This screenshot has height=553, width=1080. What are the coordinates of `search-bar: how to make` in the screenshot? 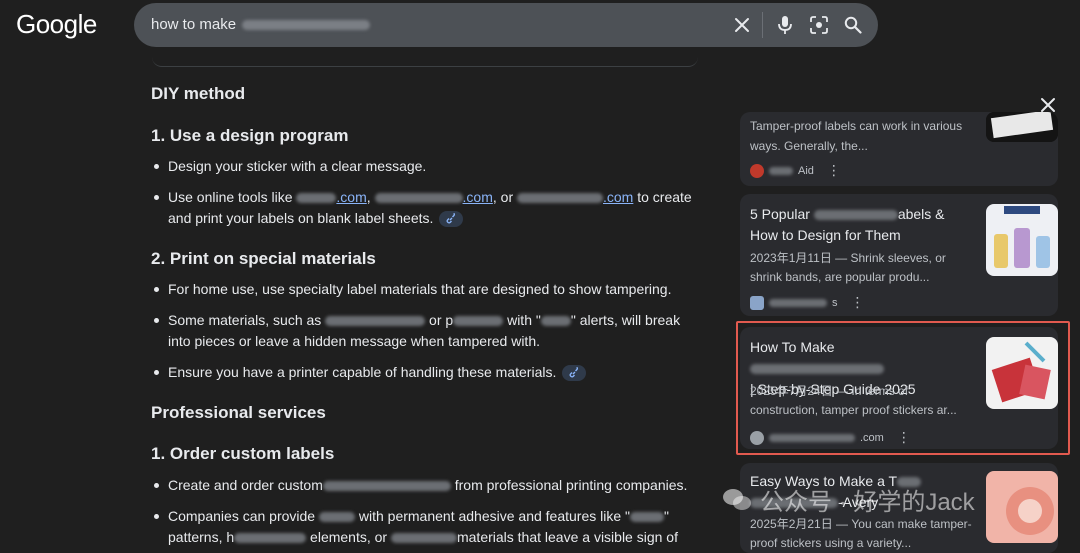 It's located at (506, 25).